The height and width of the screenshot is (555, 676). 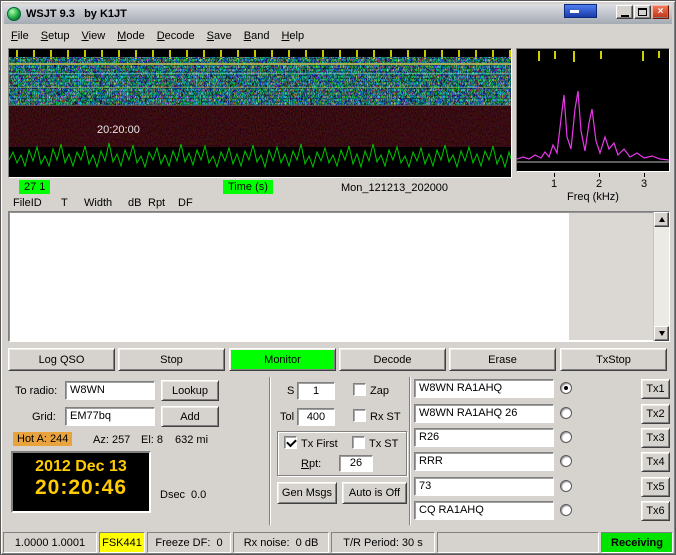 I want to click on menu-item-save: Save, so click(x=220, y=36).